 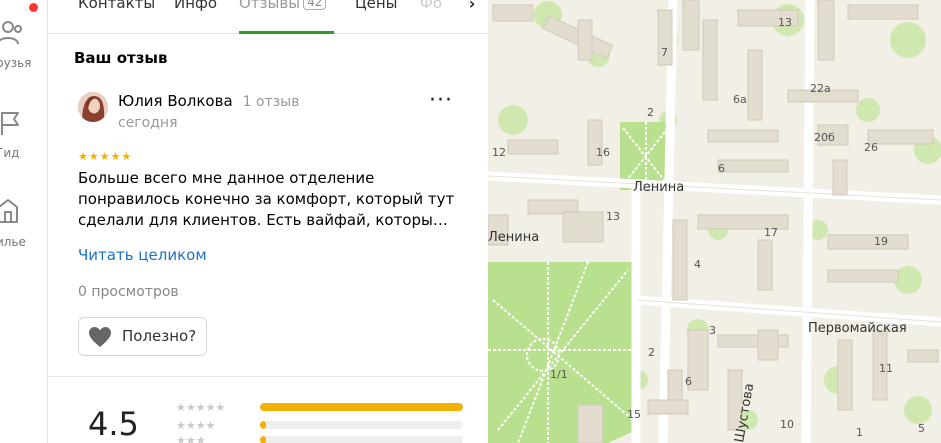 What do you see at coordinates (921, 428) in the screenshot?
I see `house-number: 5` at bounding box center [921, 428].